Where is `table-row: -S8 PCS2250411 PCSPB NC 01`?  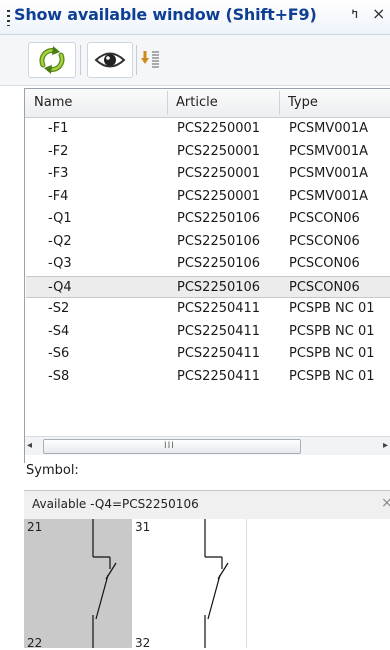 table-row: -S8 PCS2250411 PCSPB NC 01 is located at coordinates (208, 377).